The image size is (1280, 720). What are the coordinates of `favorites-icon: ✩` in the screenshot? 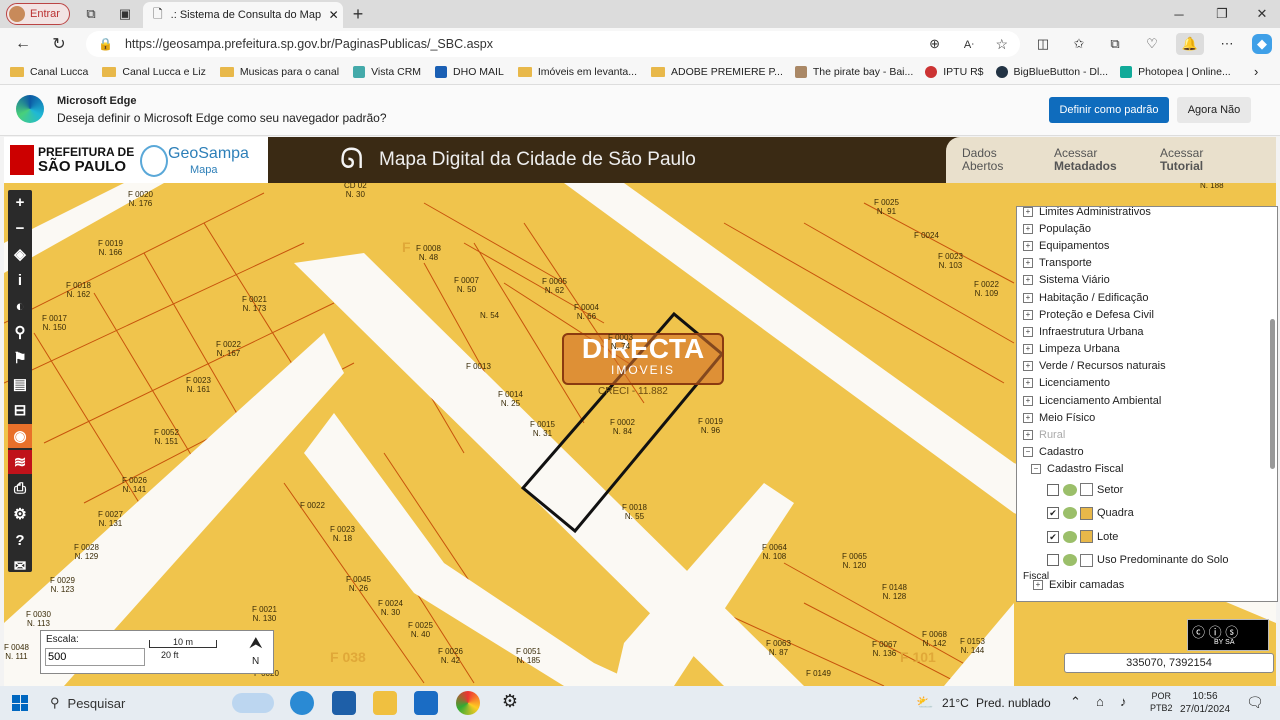 It's located at (1079, 44).